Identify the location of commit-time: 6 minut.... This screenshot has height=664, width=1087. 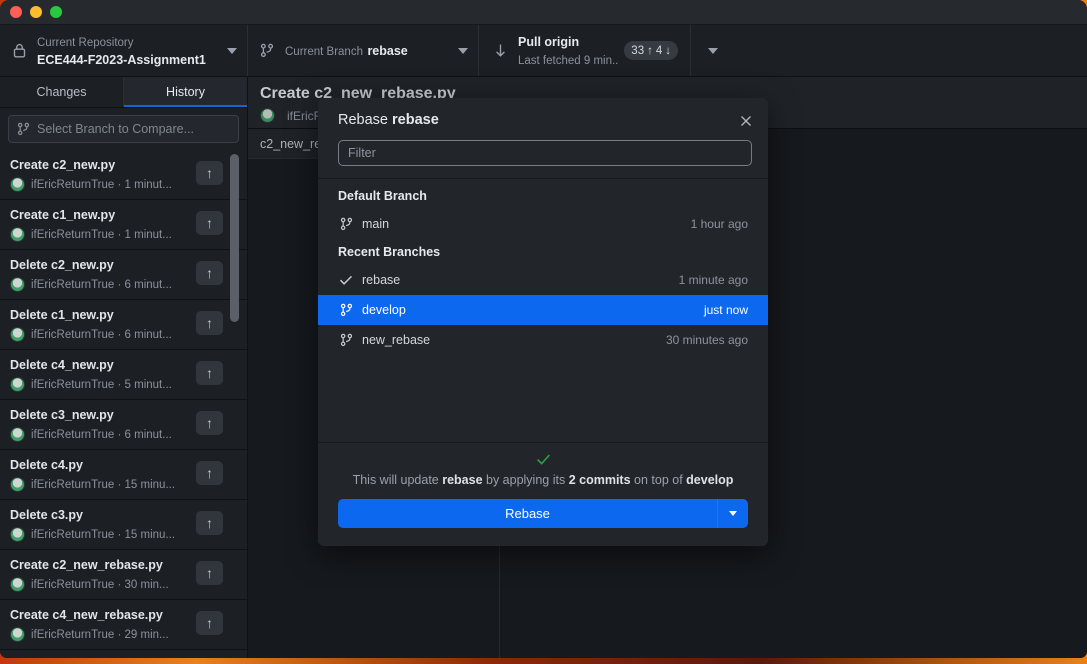
(148, 434).